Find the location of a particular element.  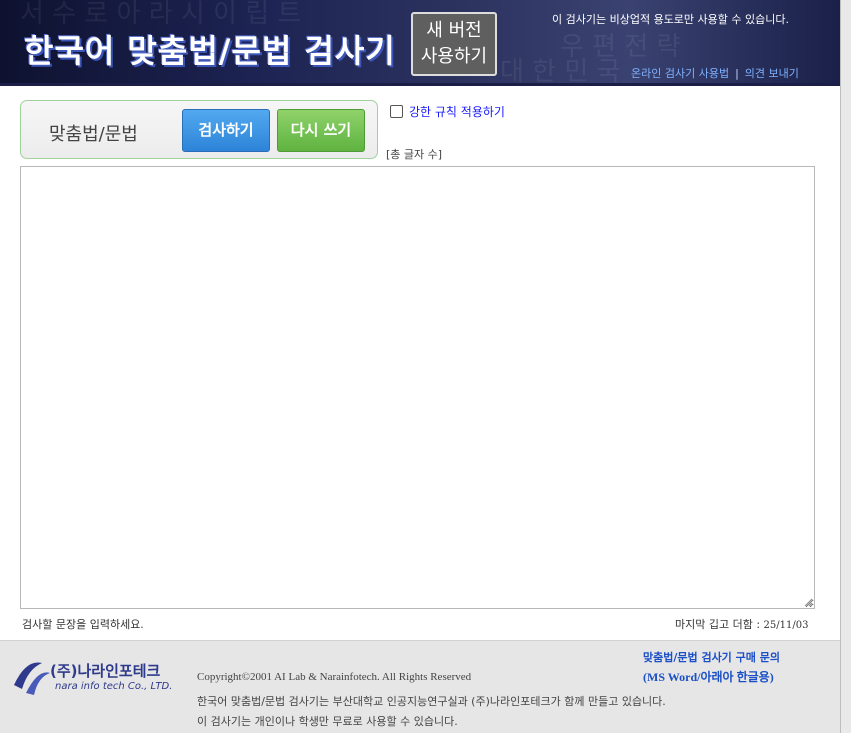

header-links: 온라인 검사기 사용법 | 의견 보내기 is located at coordinates (715, 73).